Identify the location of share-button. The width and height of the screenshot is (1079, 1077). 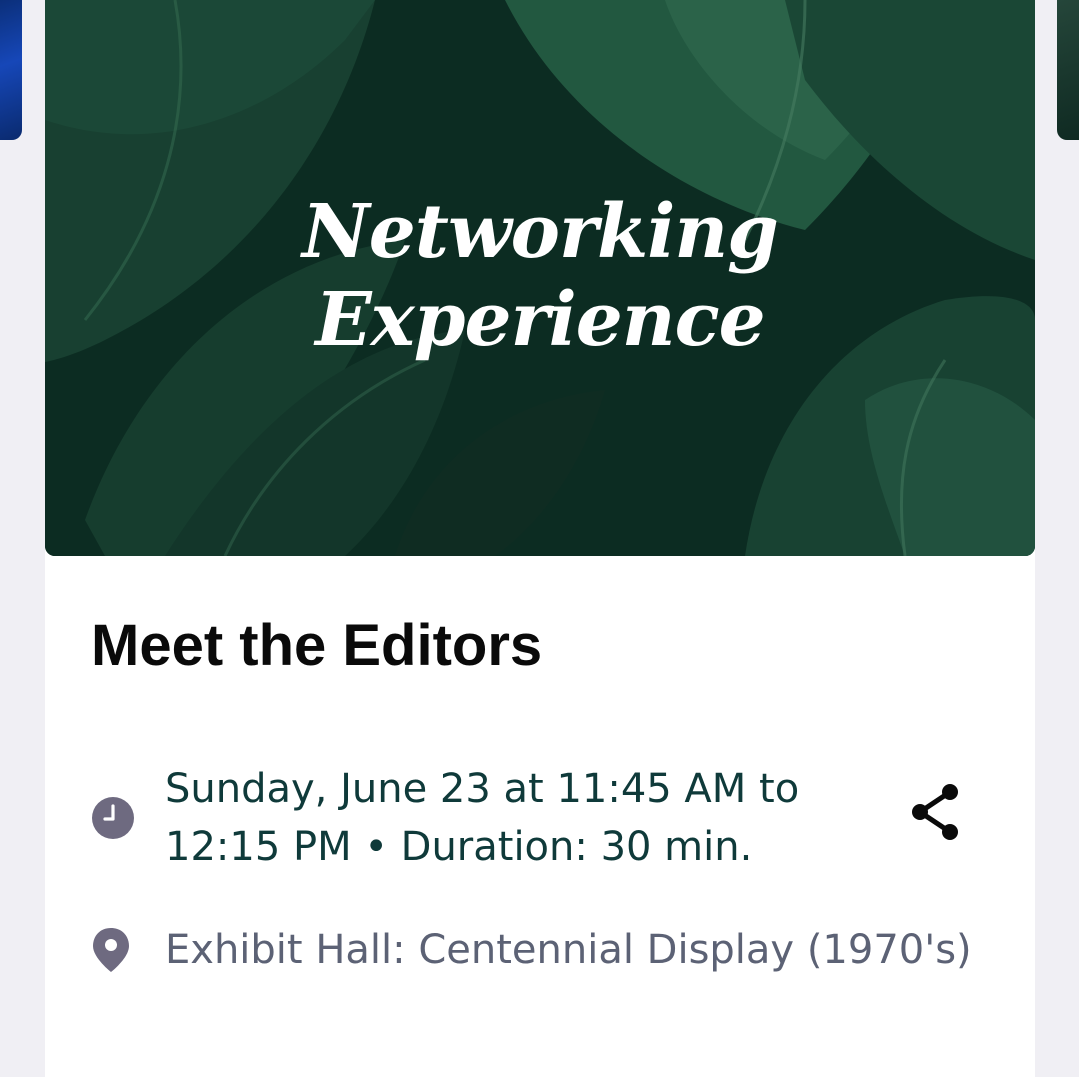
(935, 812).